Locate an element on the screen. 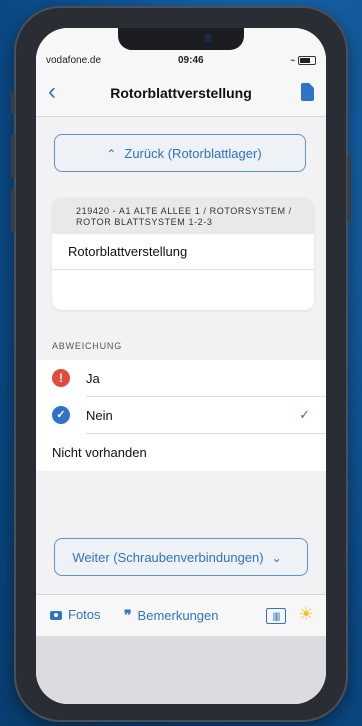  bottom-toolbar: Fotos ❞ Bemerkungen ||||| ☀ is located at coordinates (181, 615).